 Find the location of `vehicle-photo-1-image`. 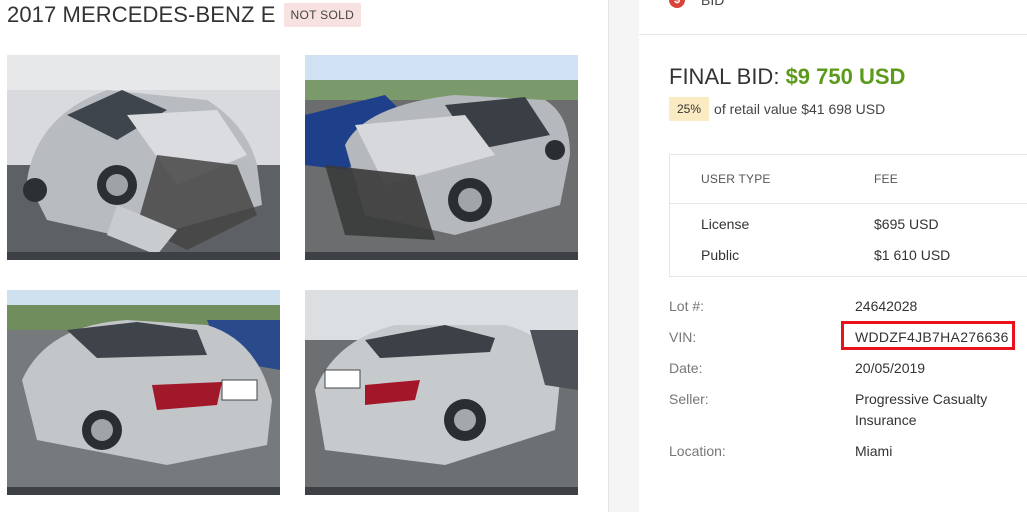

vehicle-photo-1-image is located at coordinates (143, 157).